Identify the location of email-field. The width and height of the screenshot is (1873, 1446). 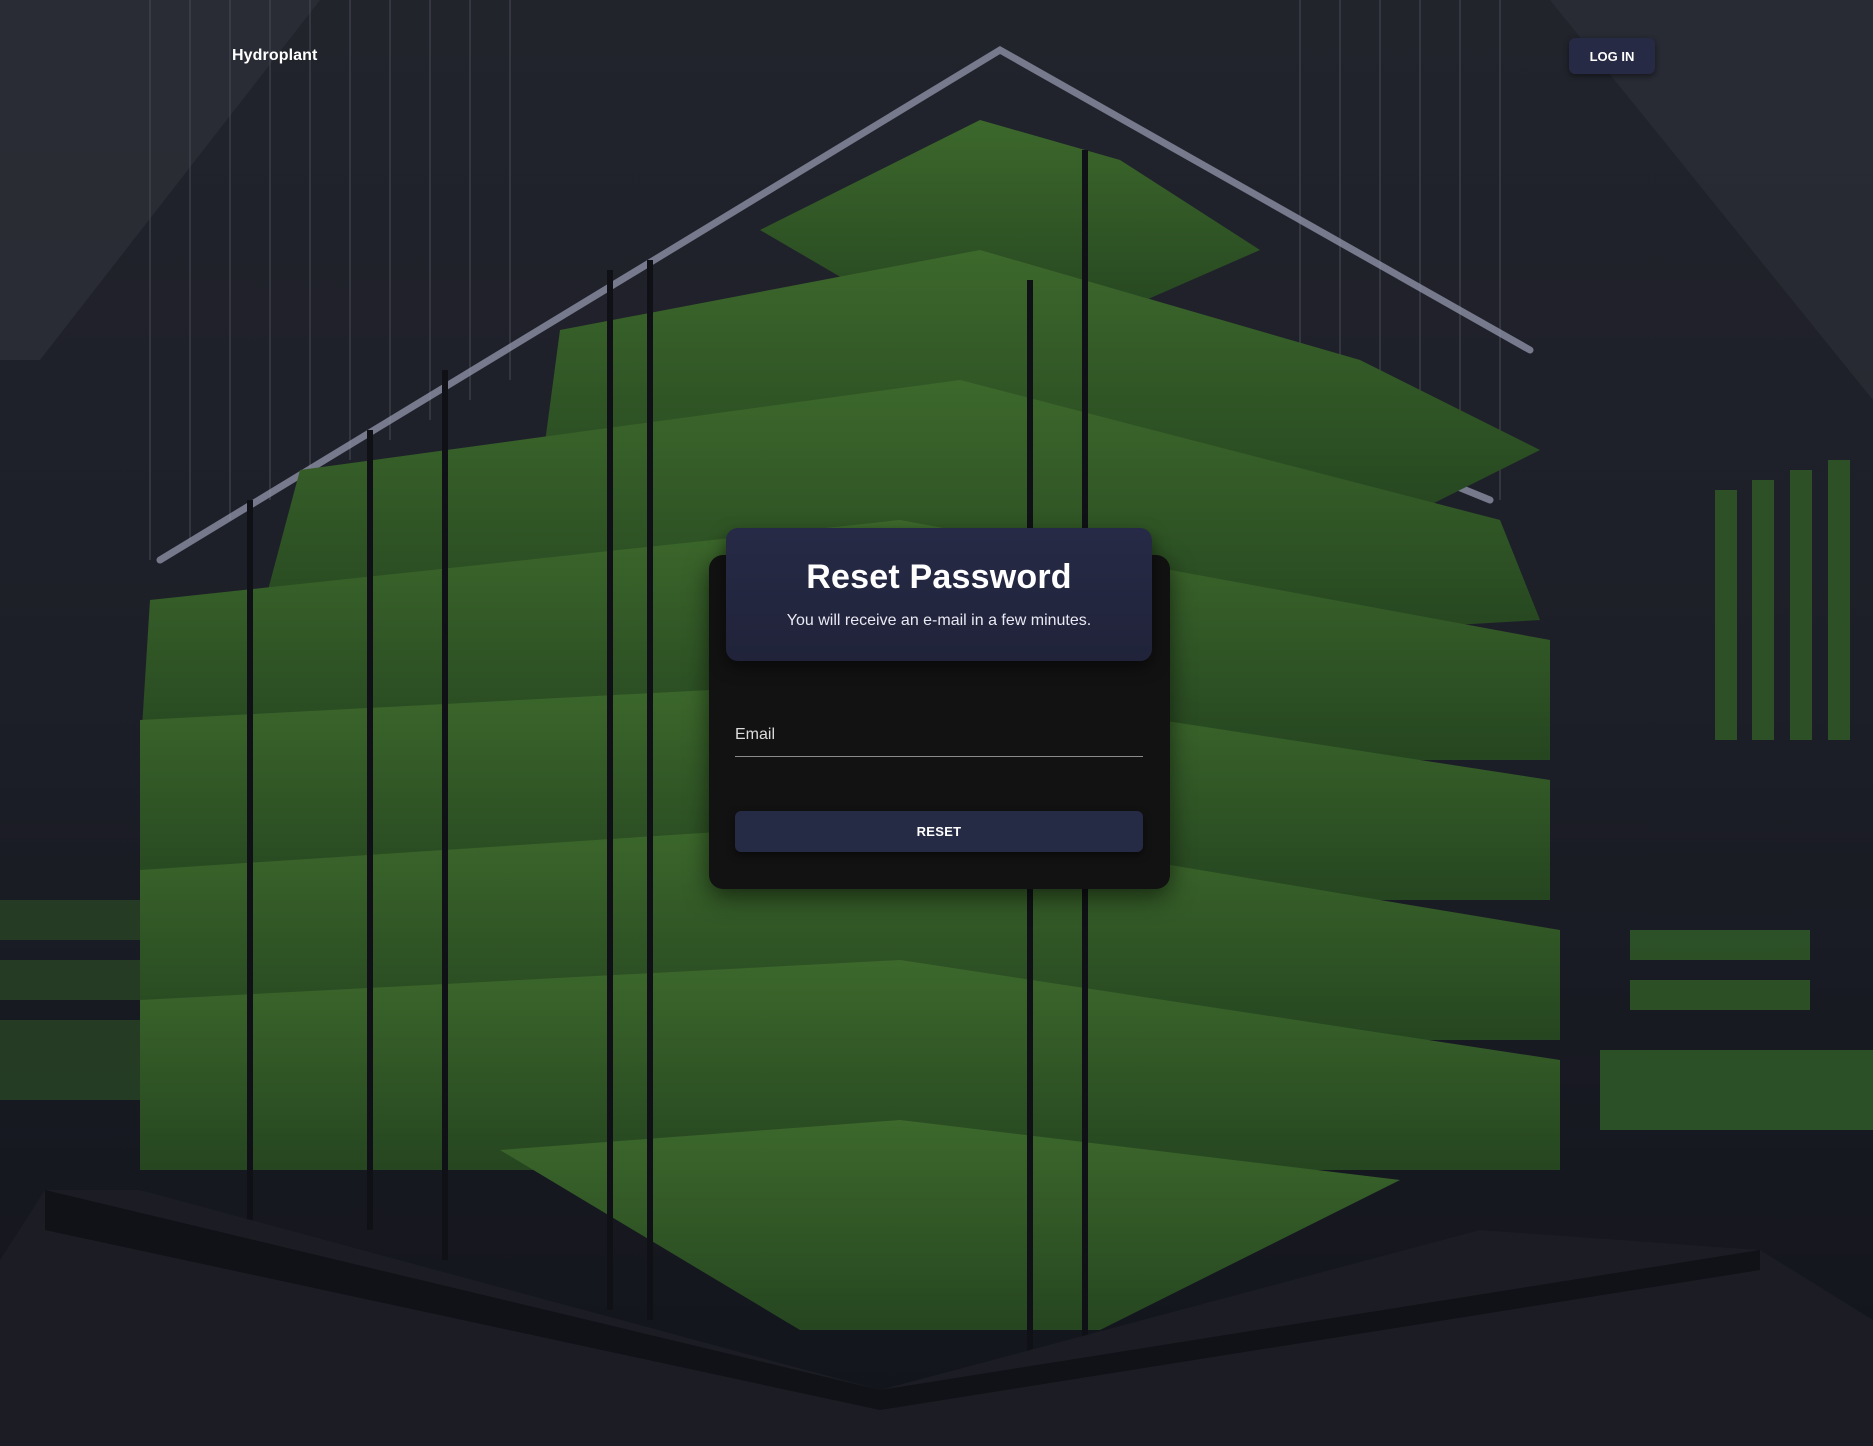
(939, 735).